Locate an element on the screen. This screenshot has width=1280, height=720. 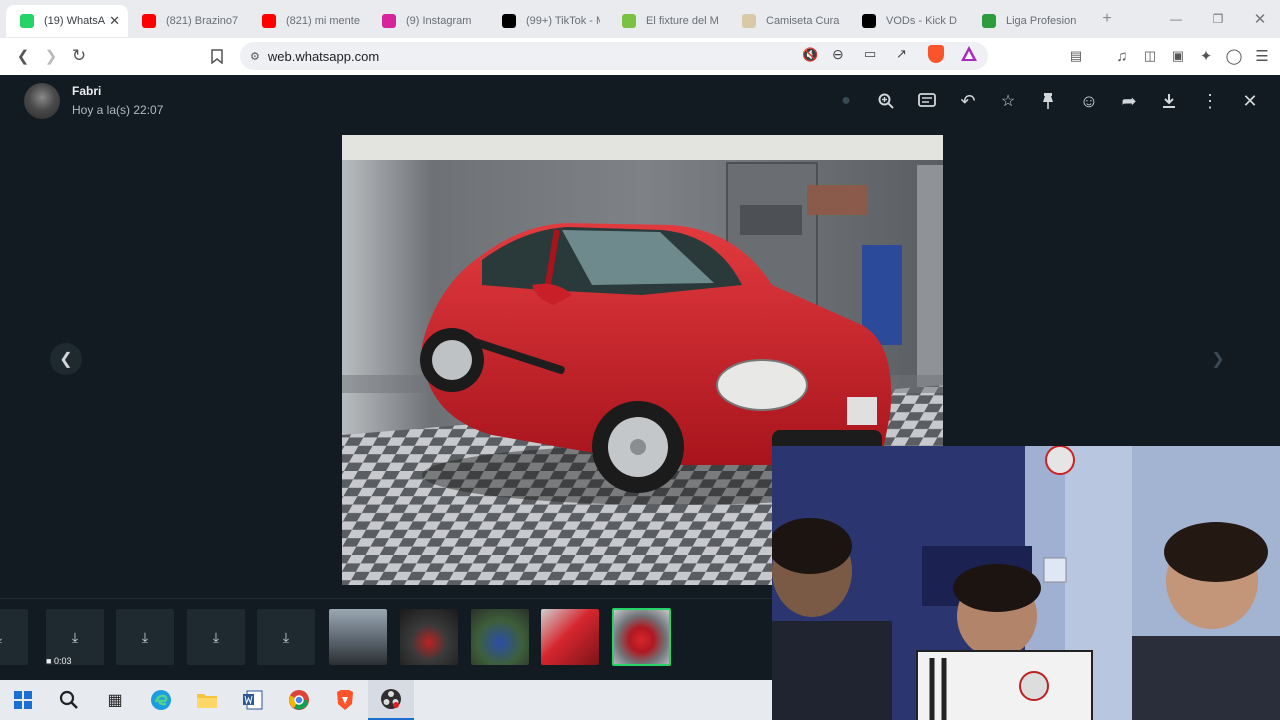
address-bar: ⚙ web.whatsapp.com 🔇 ⊖ ▭ ↗ is located at coordinates (614, 56).